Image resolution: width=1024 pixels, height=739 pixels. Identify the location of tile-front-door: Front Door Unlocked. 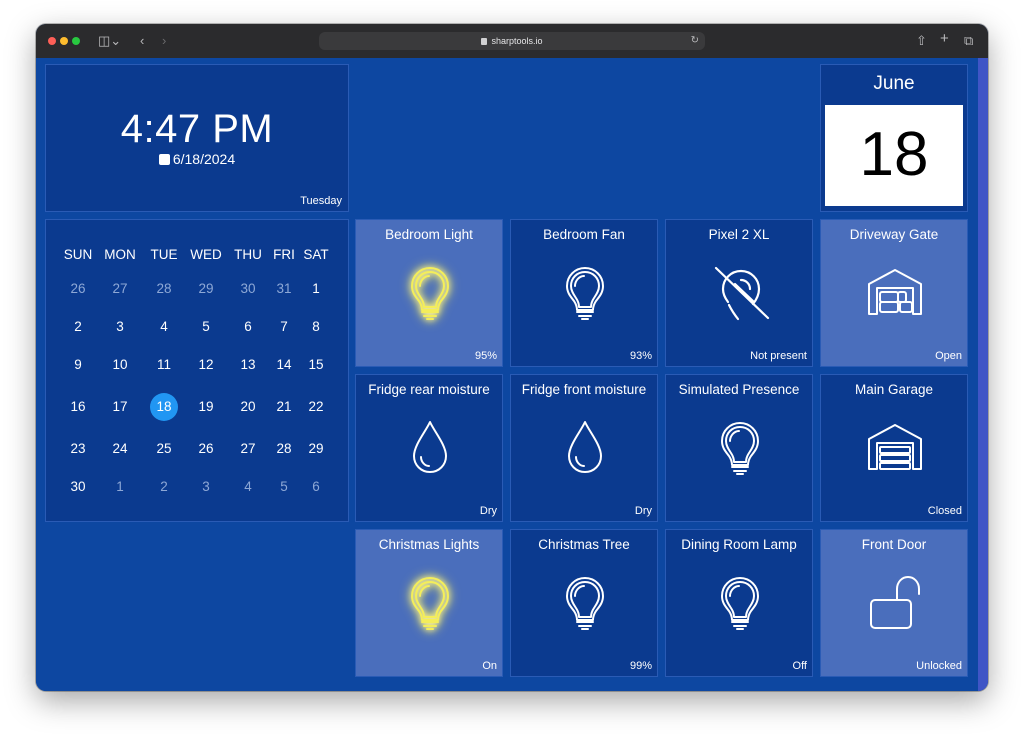
(894, 603).